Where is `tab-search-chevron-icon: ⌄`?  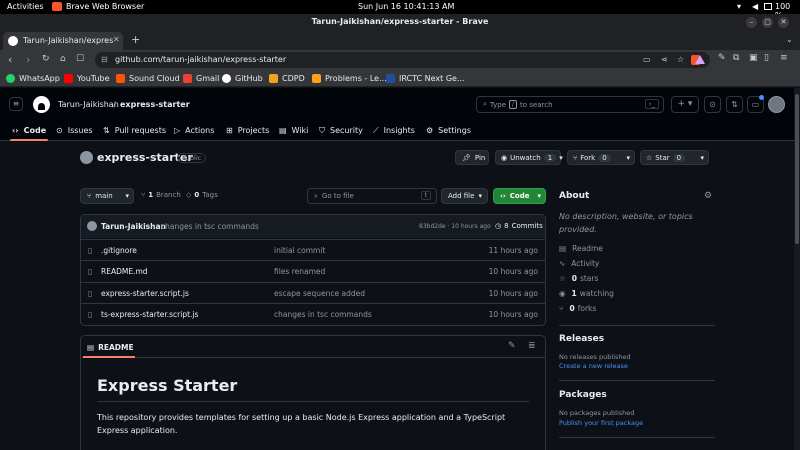 tab-search-chevron-icon: ⌄ is located at coordinates (789, 39).